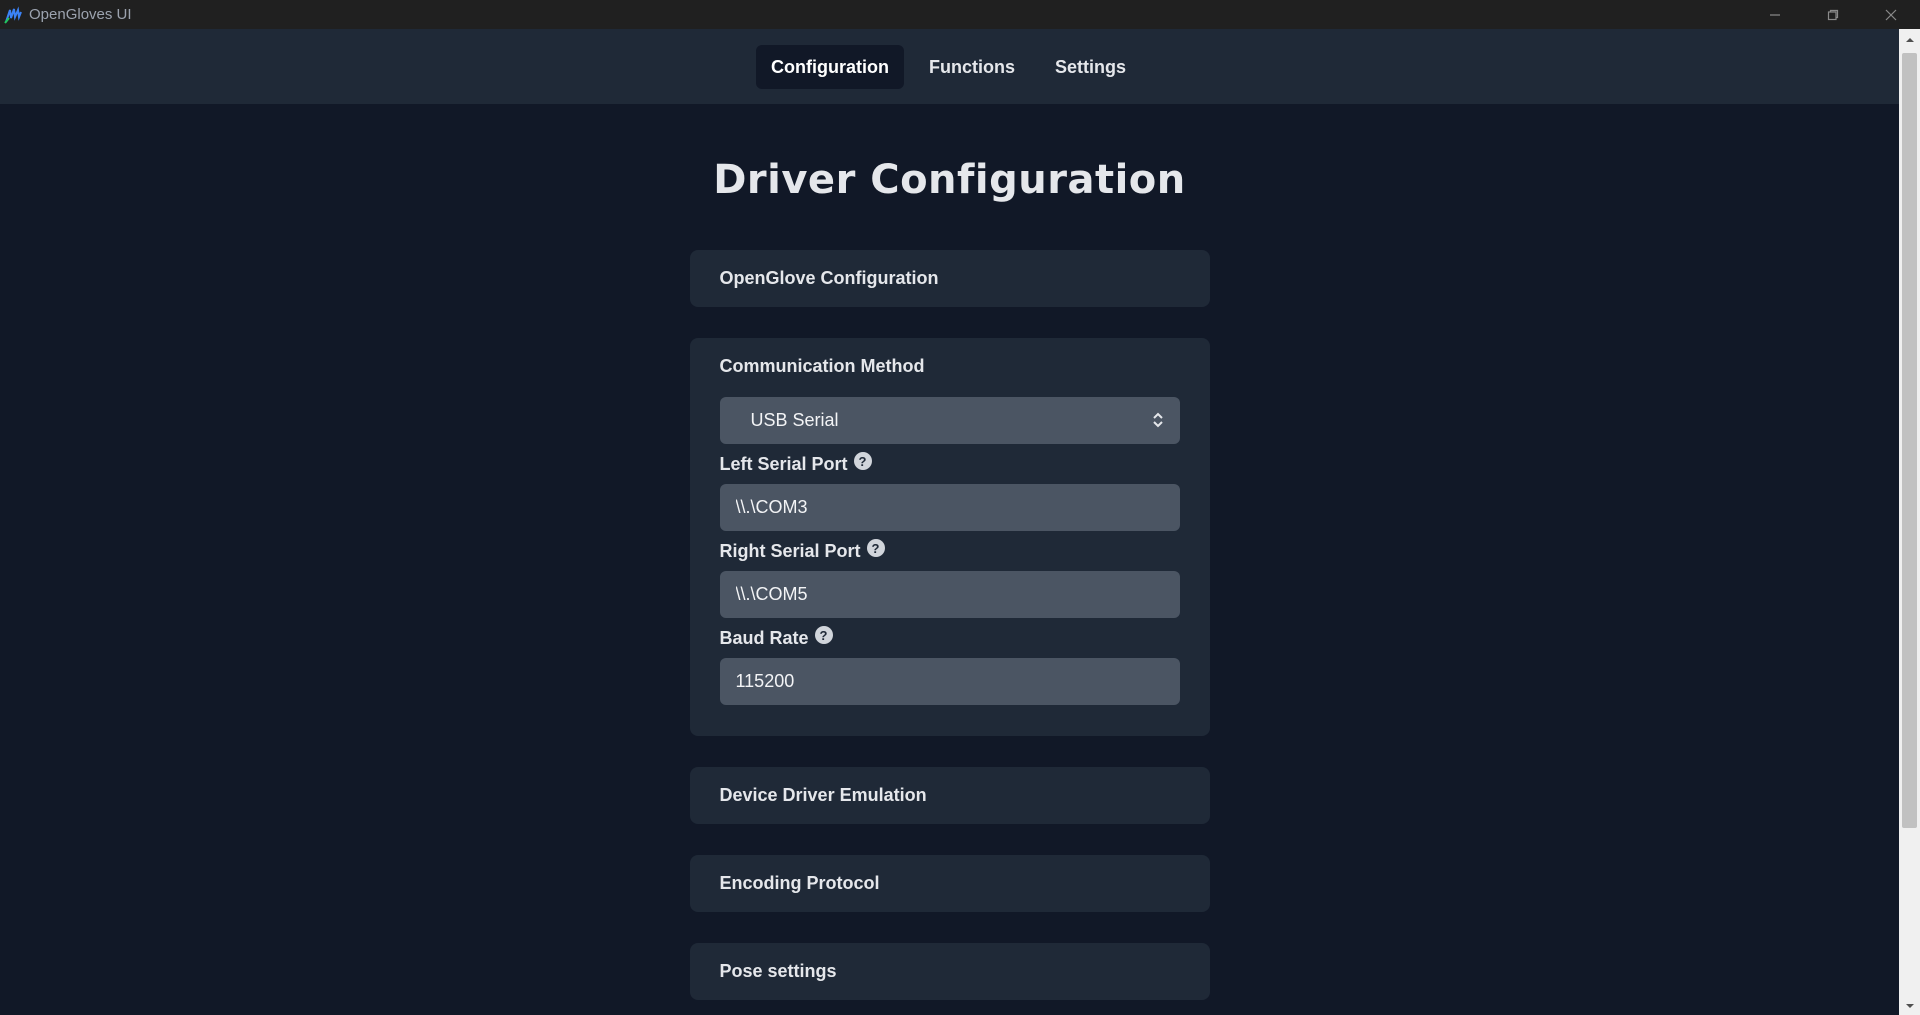 The height and width of the screenshot is (1015, 1920). What do you see at coordinates (949, 795) in the screenshot?
I see `section-device-driver-emulation: Device Driver Emulation` at bounding box center [949, 795].